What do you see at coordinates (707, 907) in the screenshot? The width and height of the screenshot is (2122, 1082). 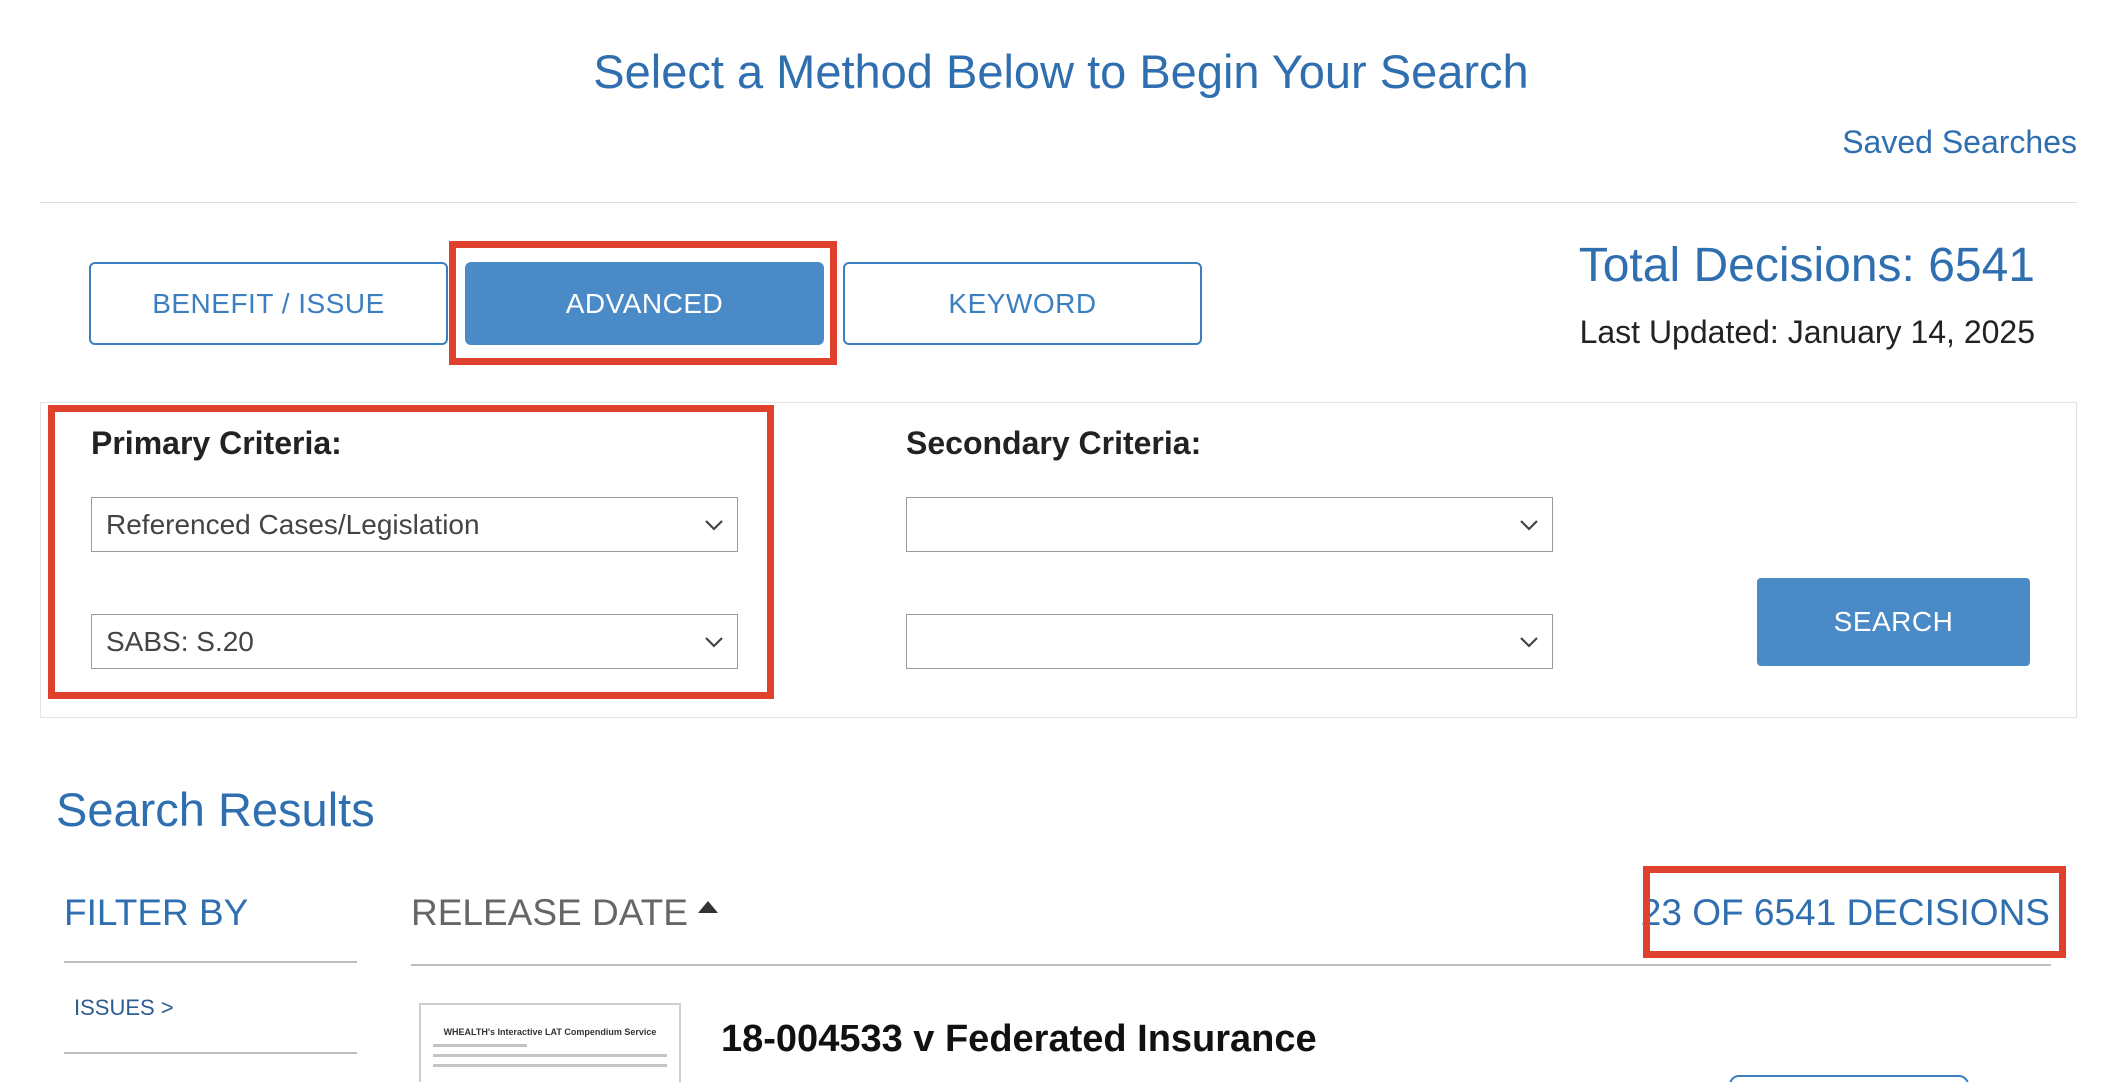 I see `caret-up-icon` at bounding box center [707, 907].